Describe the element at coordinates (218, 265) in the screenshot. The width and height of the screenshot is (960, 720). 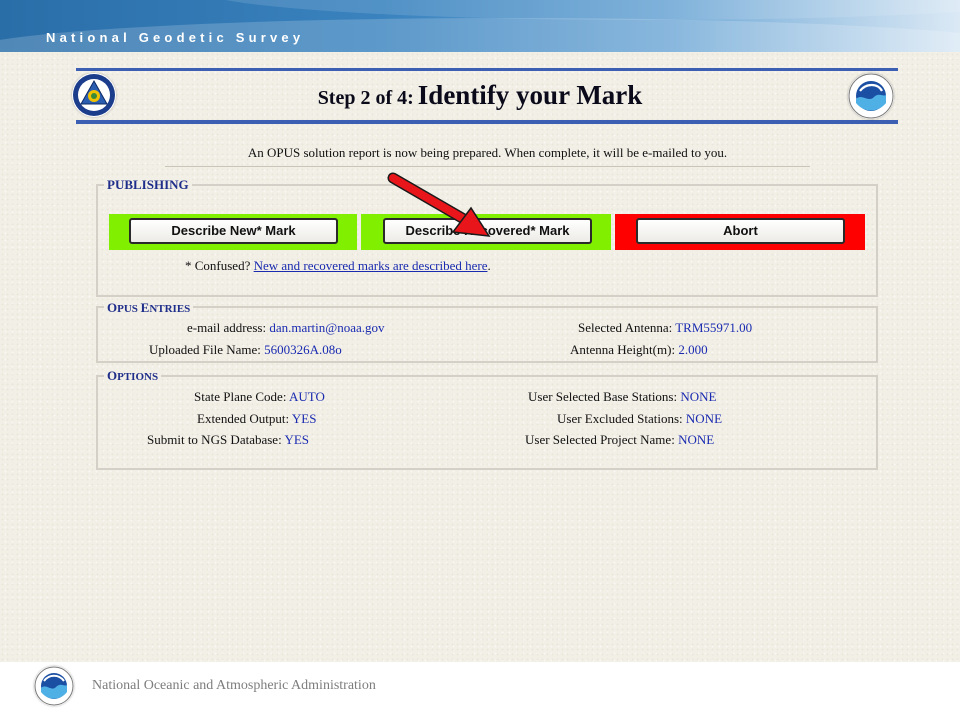
I see `confused-prefix: * Confused?` at that location.